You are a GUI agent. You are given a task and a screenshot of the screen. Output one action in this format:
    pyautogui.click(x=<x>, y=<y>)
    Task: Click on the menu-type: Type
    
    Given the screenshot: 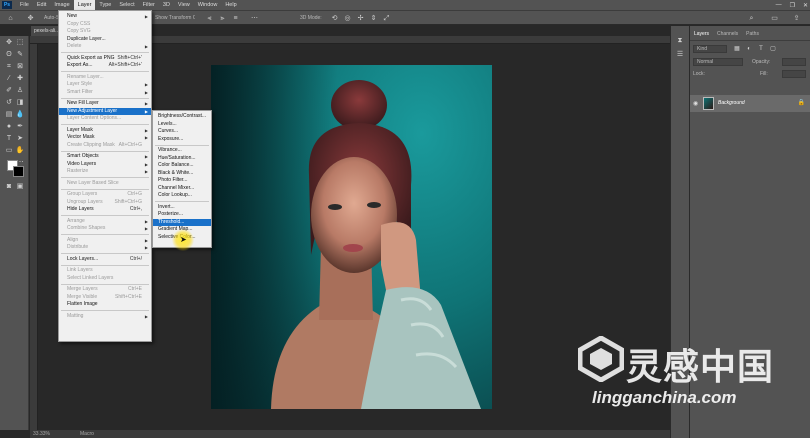 What is the action you would take?
    pyautogui.click(x=105, y=5)
    